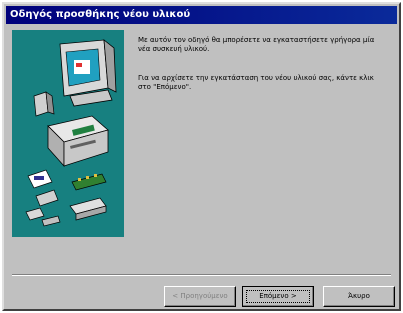  What do you see at coordinates (44, 104) in the screenshot?
I see `speaker-icon` at bounding box center [44, 104].